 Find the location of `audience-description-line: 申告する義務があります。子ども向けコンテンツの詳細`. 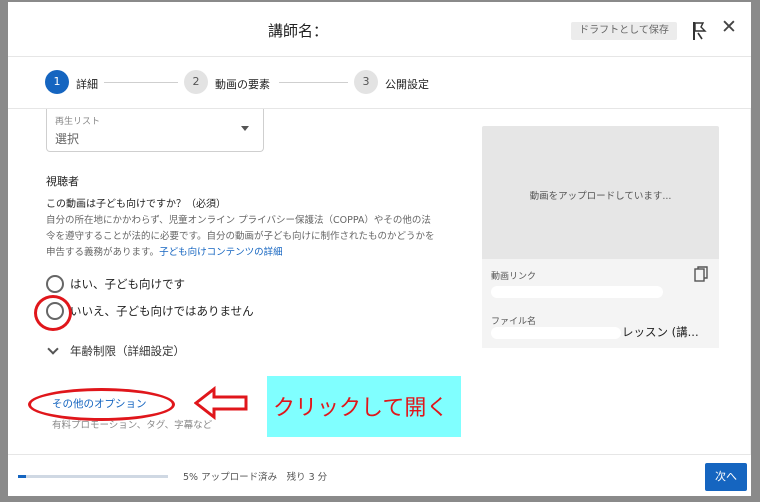

audience-description-line: 申告する義務があります。子ども向けコンテンツの詳細 is located at coordinates (257, 253).